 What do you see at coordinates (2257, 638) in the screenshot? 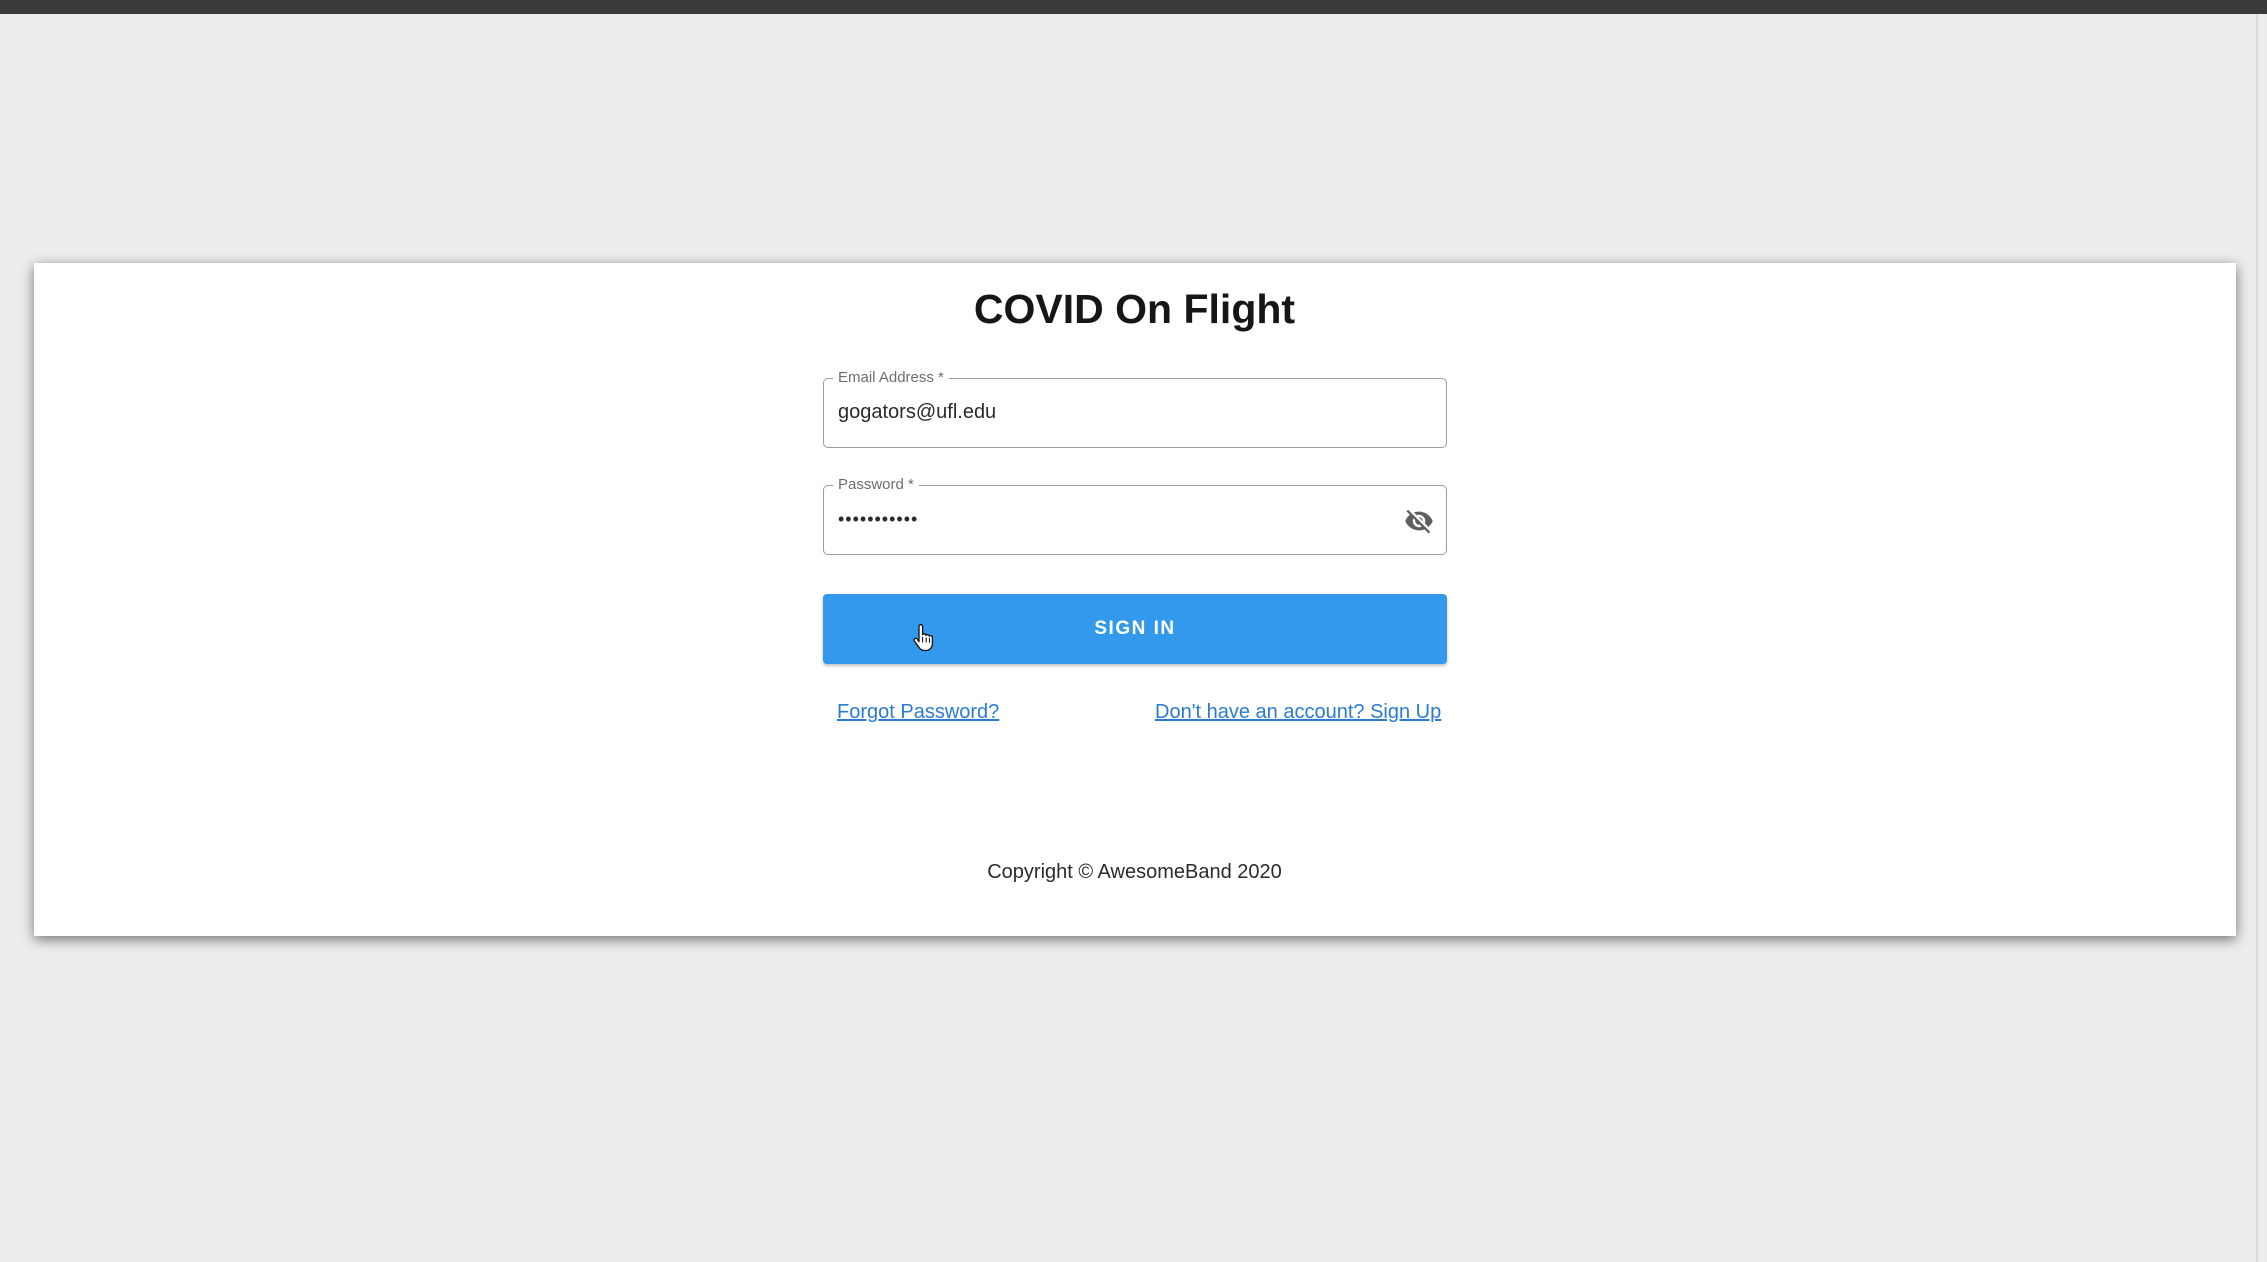
I see `page-edge-line` at bounding box center [2257, 638].